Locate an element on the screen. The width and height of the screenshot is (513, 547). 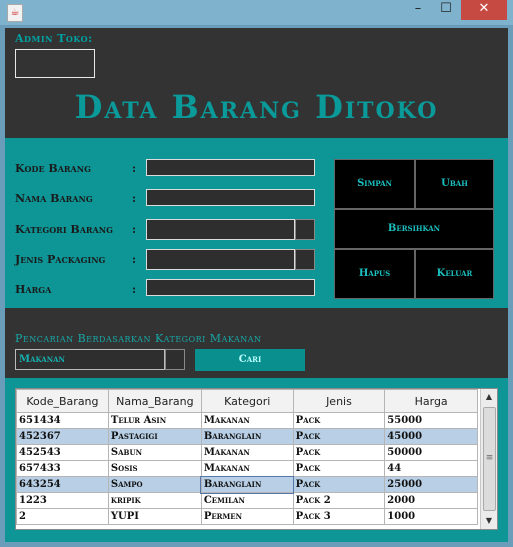
harga-sep: : is located at coordinates (134, 289).